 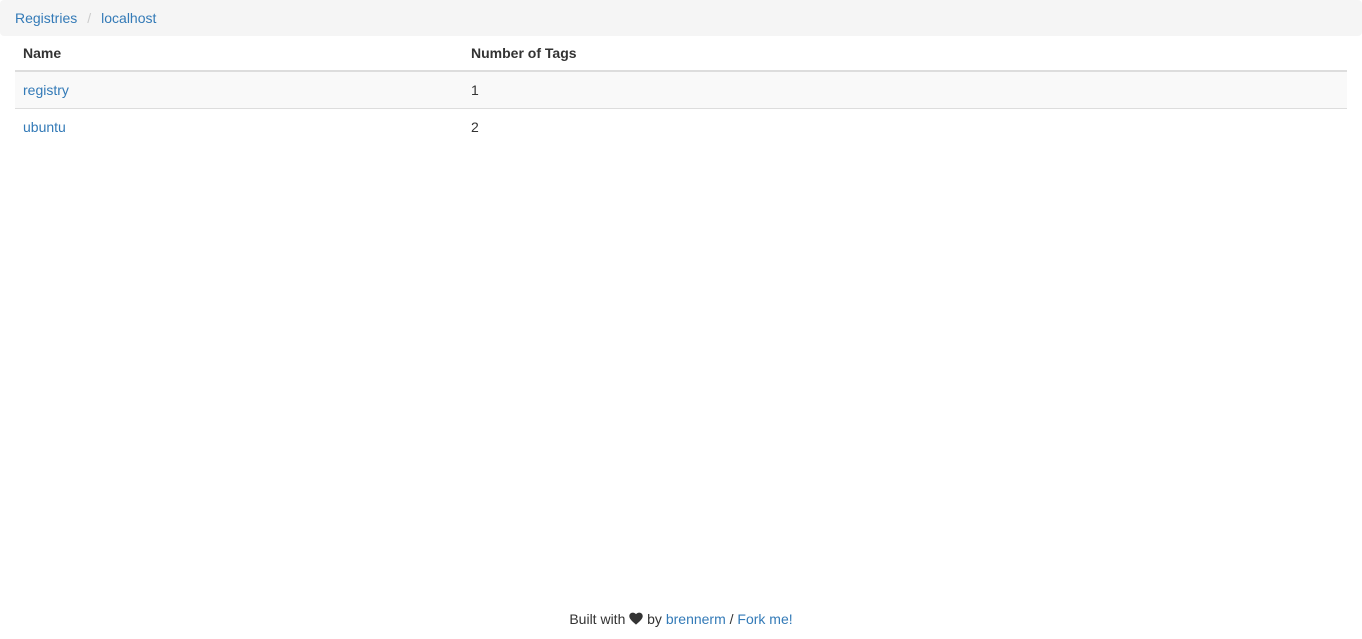 I want to click on table-header-row: Name Number of Tags, so click(x=681, y=54).